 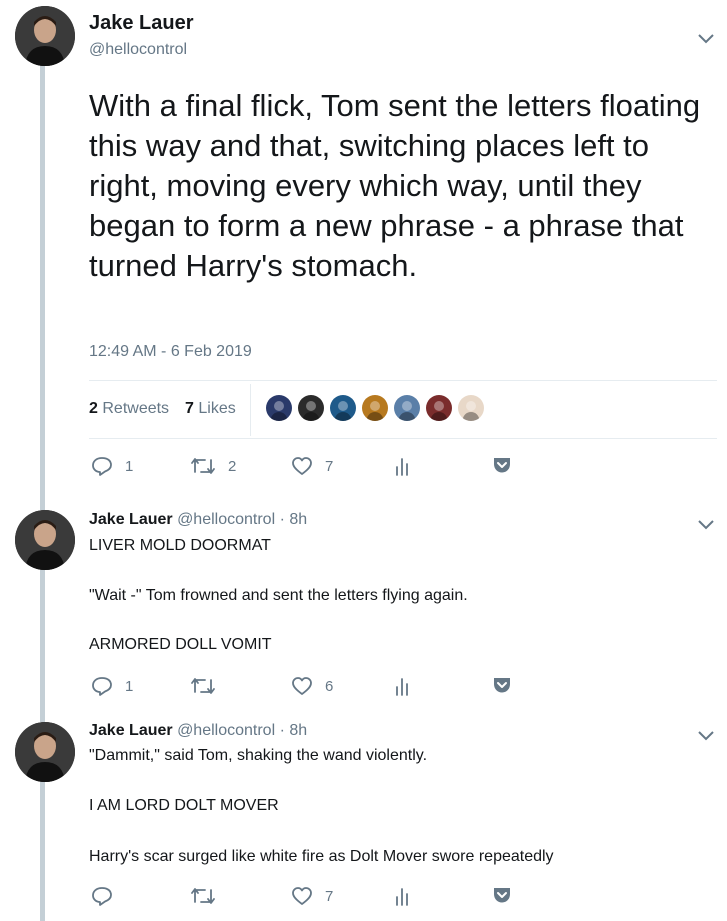 I want to click on reply-button, so click(x=108, y=896).